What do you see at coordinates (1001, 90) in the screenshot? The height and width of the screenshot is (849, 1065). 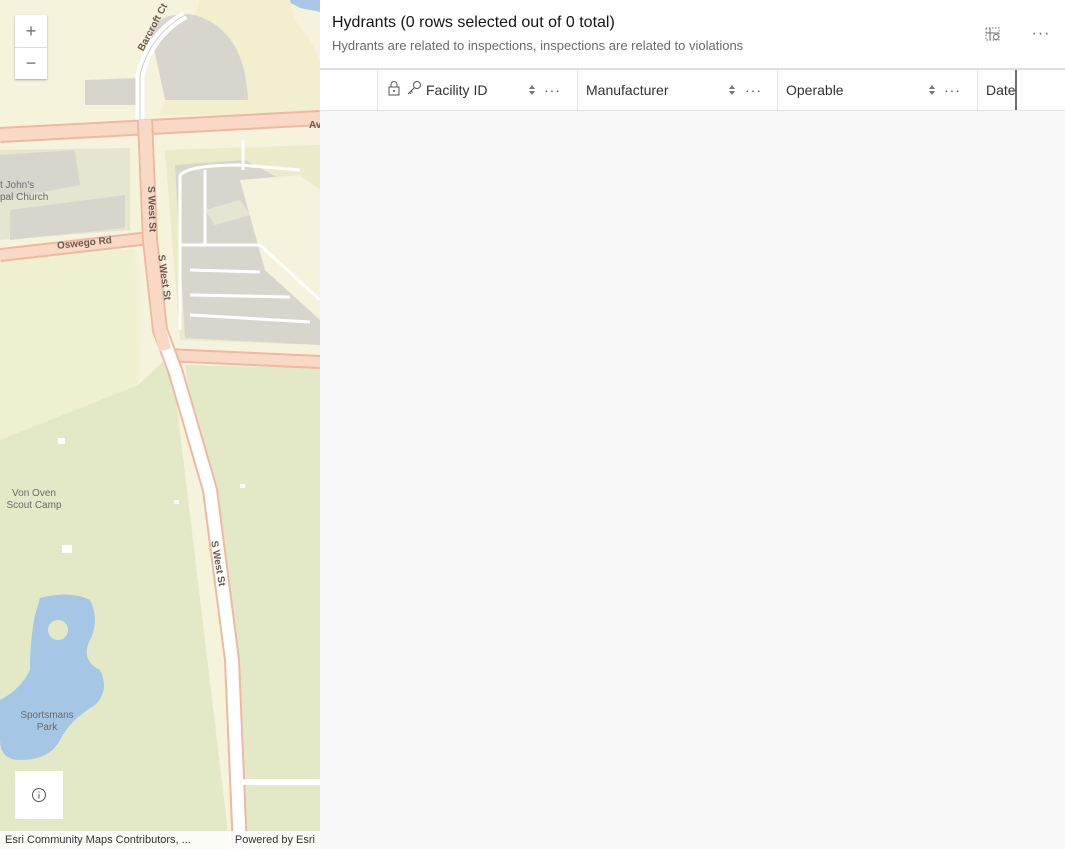 I see `column-label: Date` at bounding box center [1001, 90].